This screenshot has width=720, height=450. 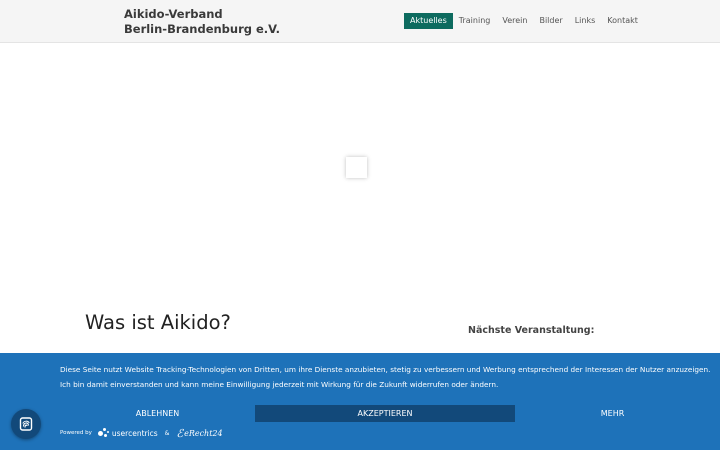 I want to click on nav-item-aktuelles: Aktuelles, so click(x=428, y=21).